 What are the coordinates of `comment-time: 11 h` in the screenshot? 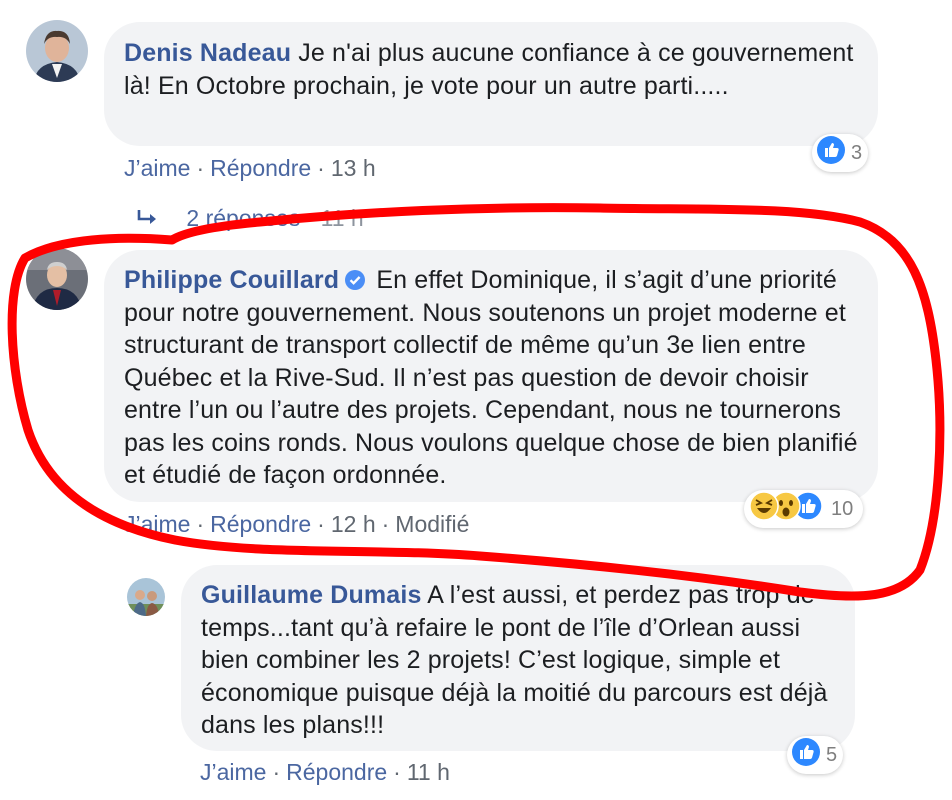 It's located at (428, 772).